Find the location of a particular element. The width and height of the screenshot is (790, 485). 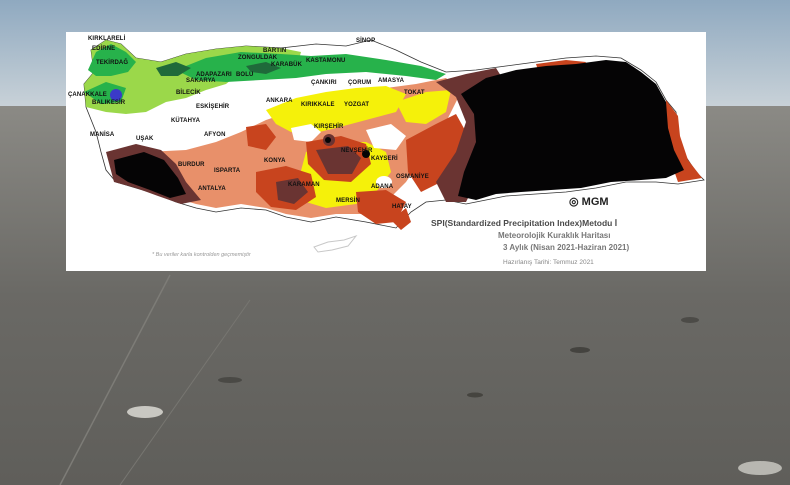

city-label: EDİRNE is located at coordinates (104, 49).